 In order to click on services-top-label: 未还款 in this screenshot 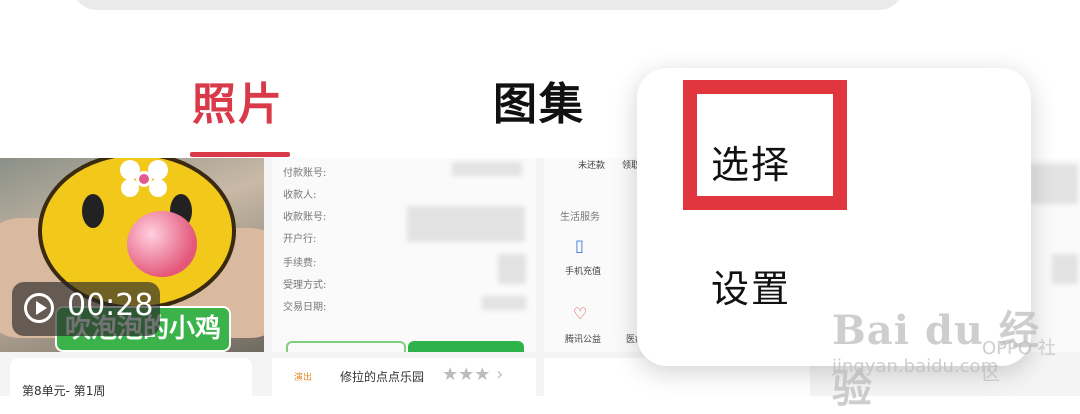, I will do `click(592, 166)`.